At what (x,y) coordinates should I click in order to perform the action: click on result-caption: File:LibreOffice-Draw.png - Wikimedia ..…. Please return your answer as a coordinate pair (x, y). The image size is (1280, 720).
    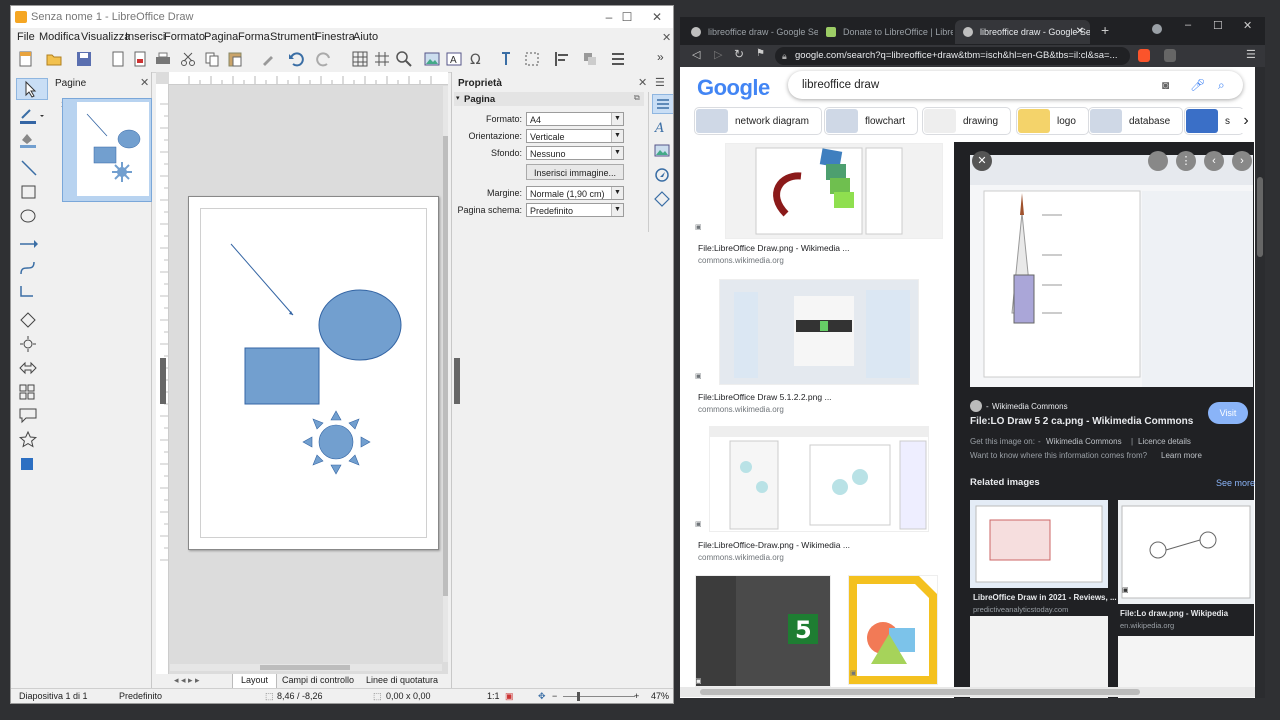
    Looking at the image, I should click on (774, 545).